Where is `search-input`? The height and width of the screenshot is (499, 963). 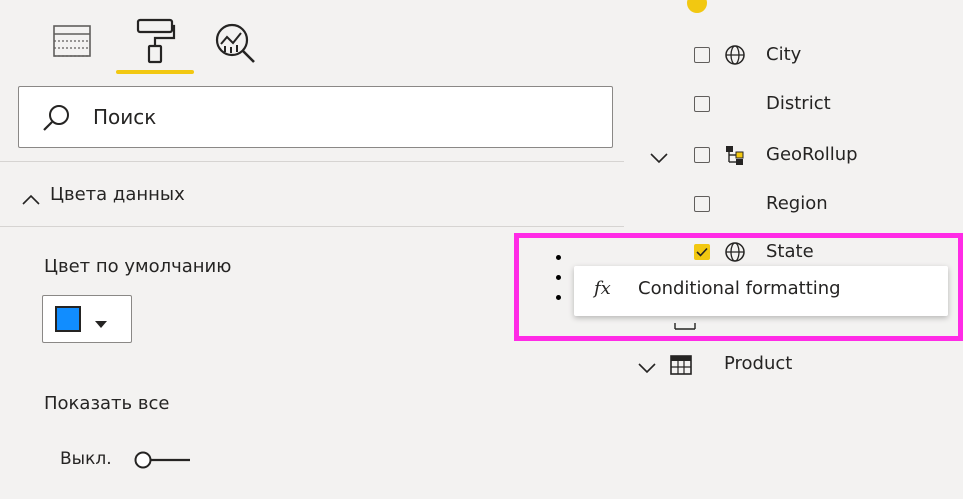 search-input is located at coordinates (343, 117).